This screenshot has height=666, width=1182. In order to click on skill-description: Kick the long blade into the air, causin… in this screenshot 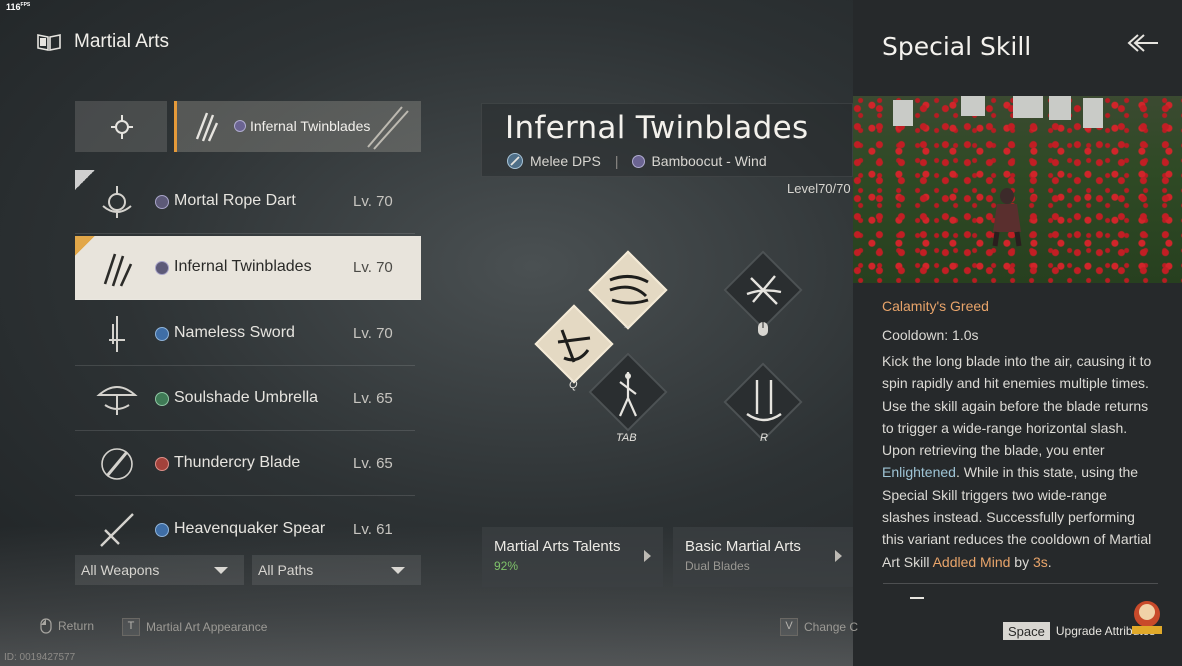, I will do `click(1019, 461)`.